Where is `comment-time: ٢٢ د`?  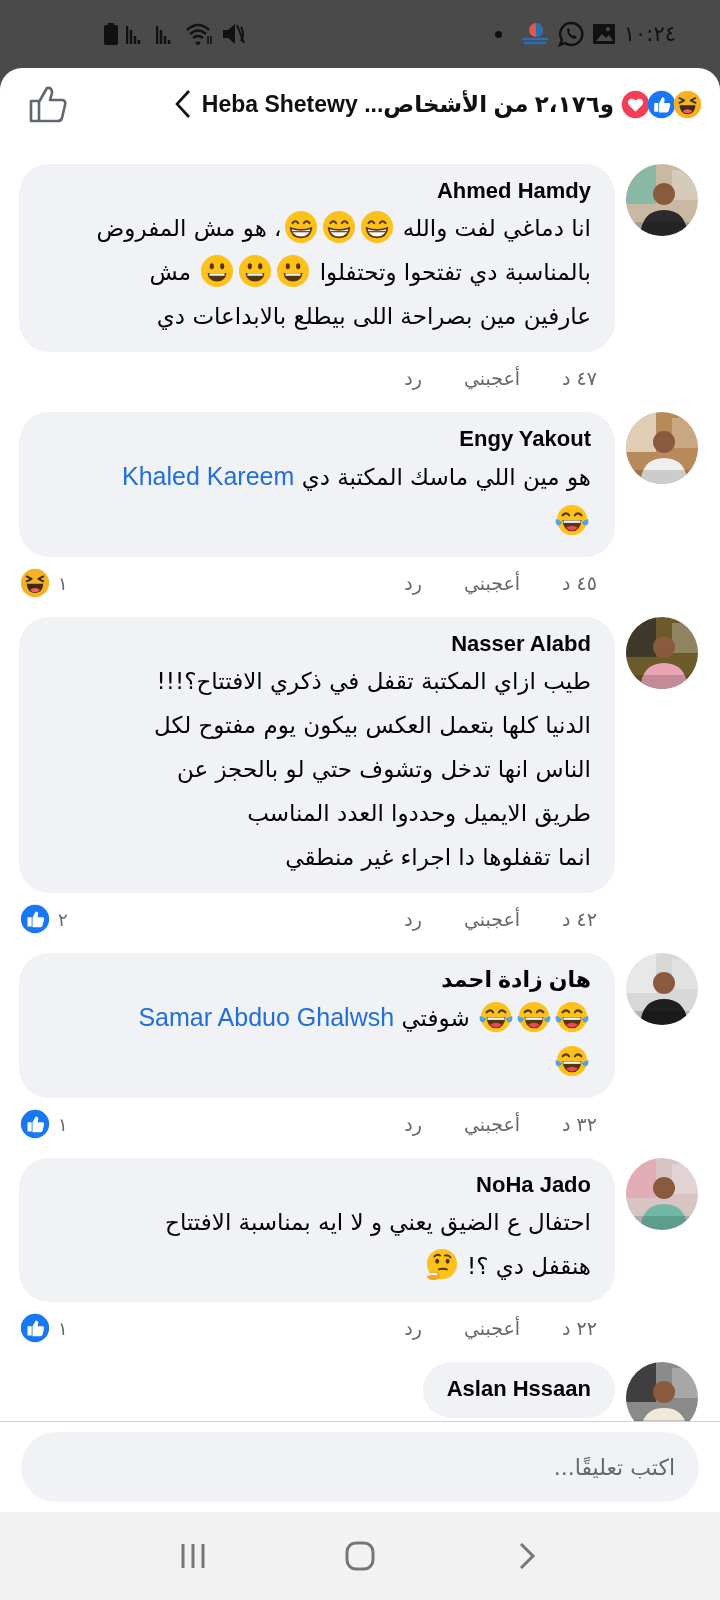 comment-time: ٢٢ د is located at coordinates (579, 1328).